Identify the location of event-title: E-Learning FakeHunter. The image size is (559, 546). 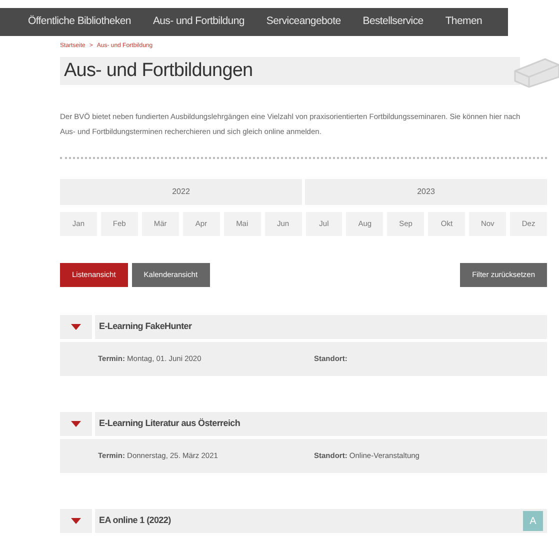
(145, 327).